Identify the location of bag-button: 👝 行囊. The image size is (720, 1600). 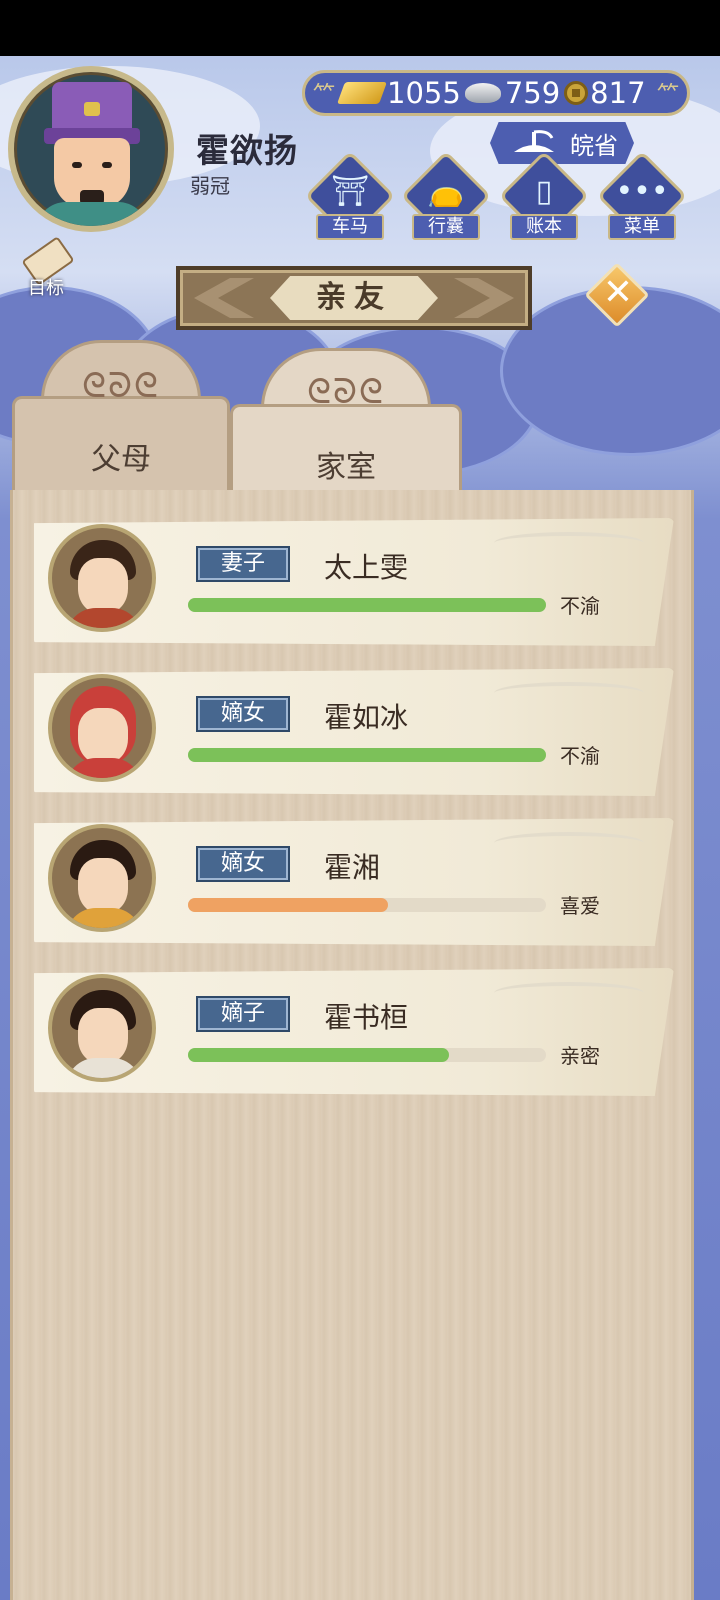
(446, 199).